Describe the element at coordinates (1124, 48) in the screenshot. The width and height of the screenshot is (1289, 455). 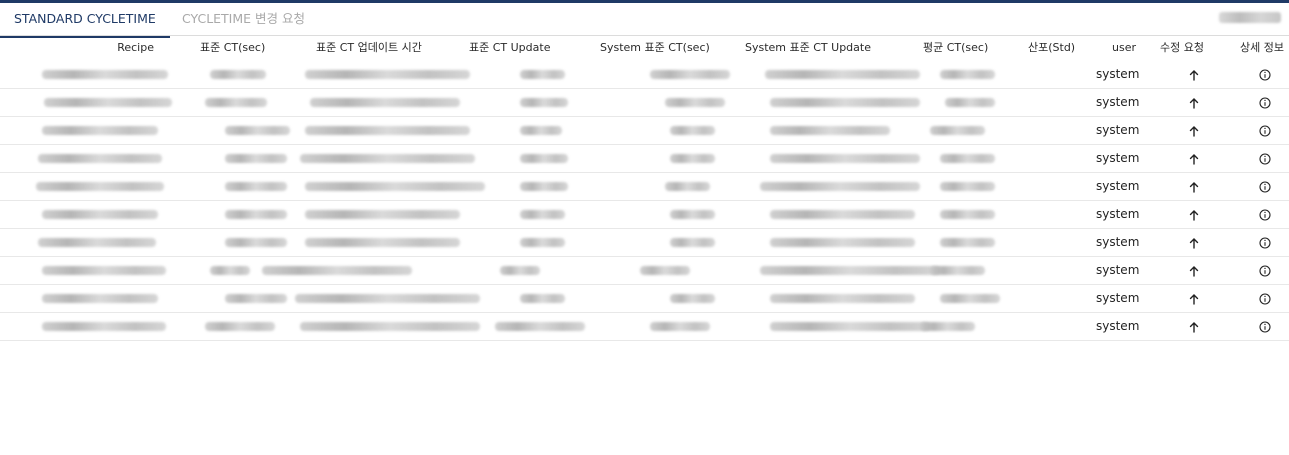
I see `col-user: user` at that location.